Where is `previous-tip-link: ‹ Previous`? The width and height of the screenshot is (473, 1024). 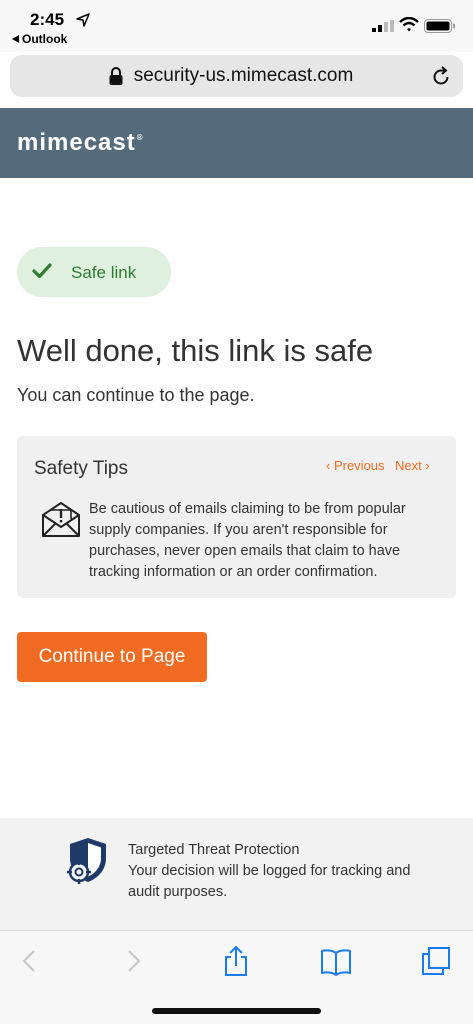 previous-tip-link: ‹ Previous is located at coordinates (355, 465).